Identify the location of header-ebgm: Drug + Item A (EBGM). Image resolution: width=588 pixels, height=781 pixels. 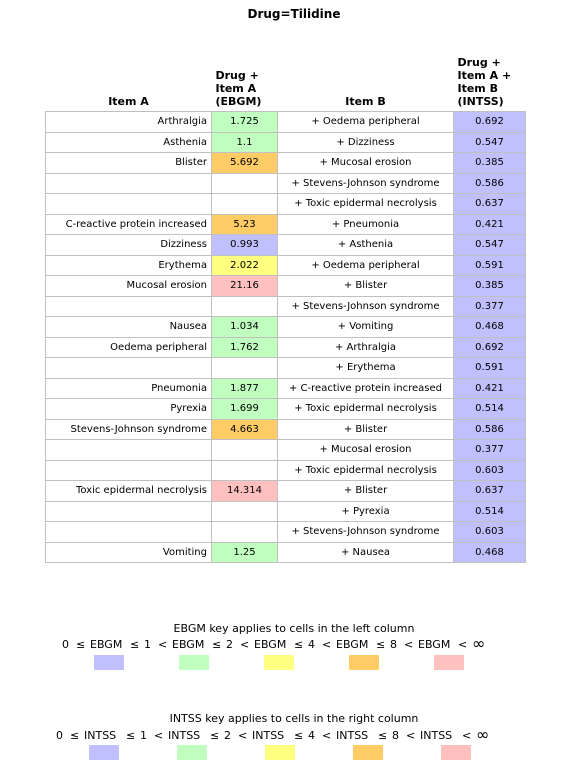
(245, 84).